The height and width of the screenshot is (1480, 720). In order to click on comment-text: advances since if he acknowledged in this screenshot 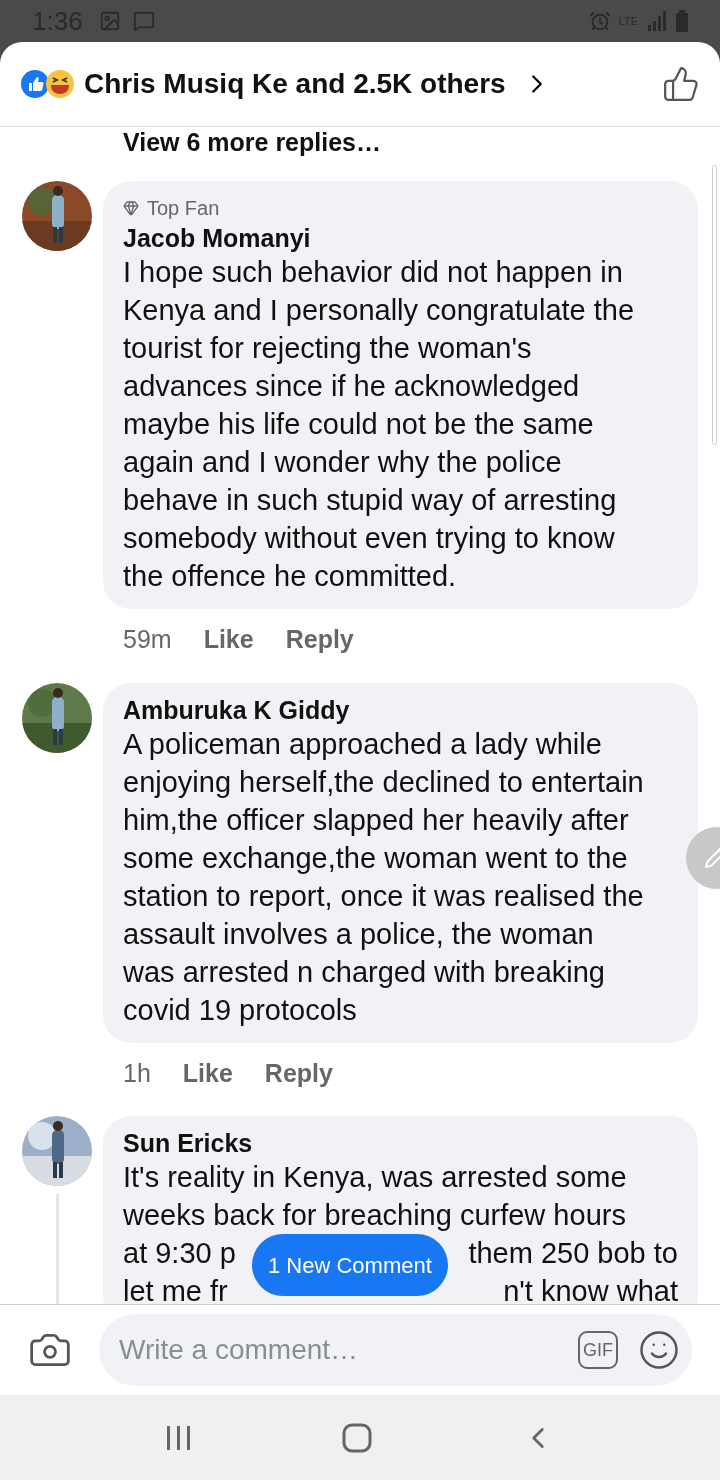, I will do `click(351, 386)`.